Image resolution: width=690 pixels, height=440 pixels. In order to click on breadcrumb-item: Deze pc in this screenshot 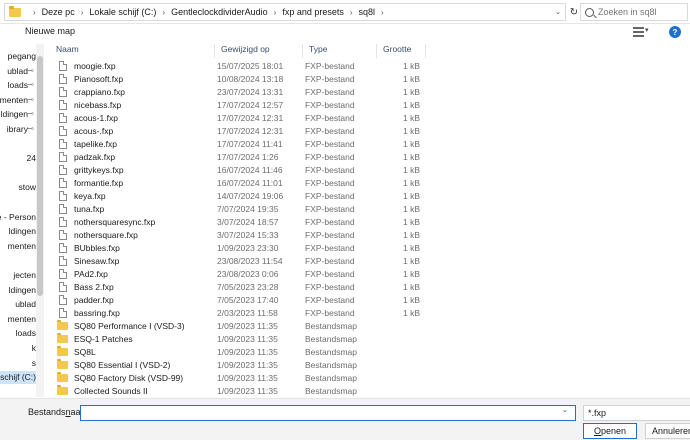, I will do `click(58, 12)`.